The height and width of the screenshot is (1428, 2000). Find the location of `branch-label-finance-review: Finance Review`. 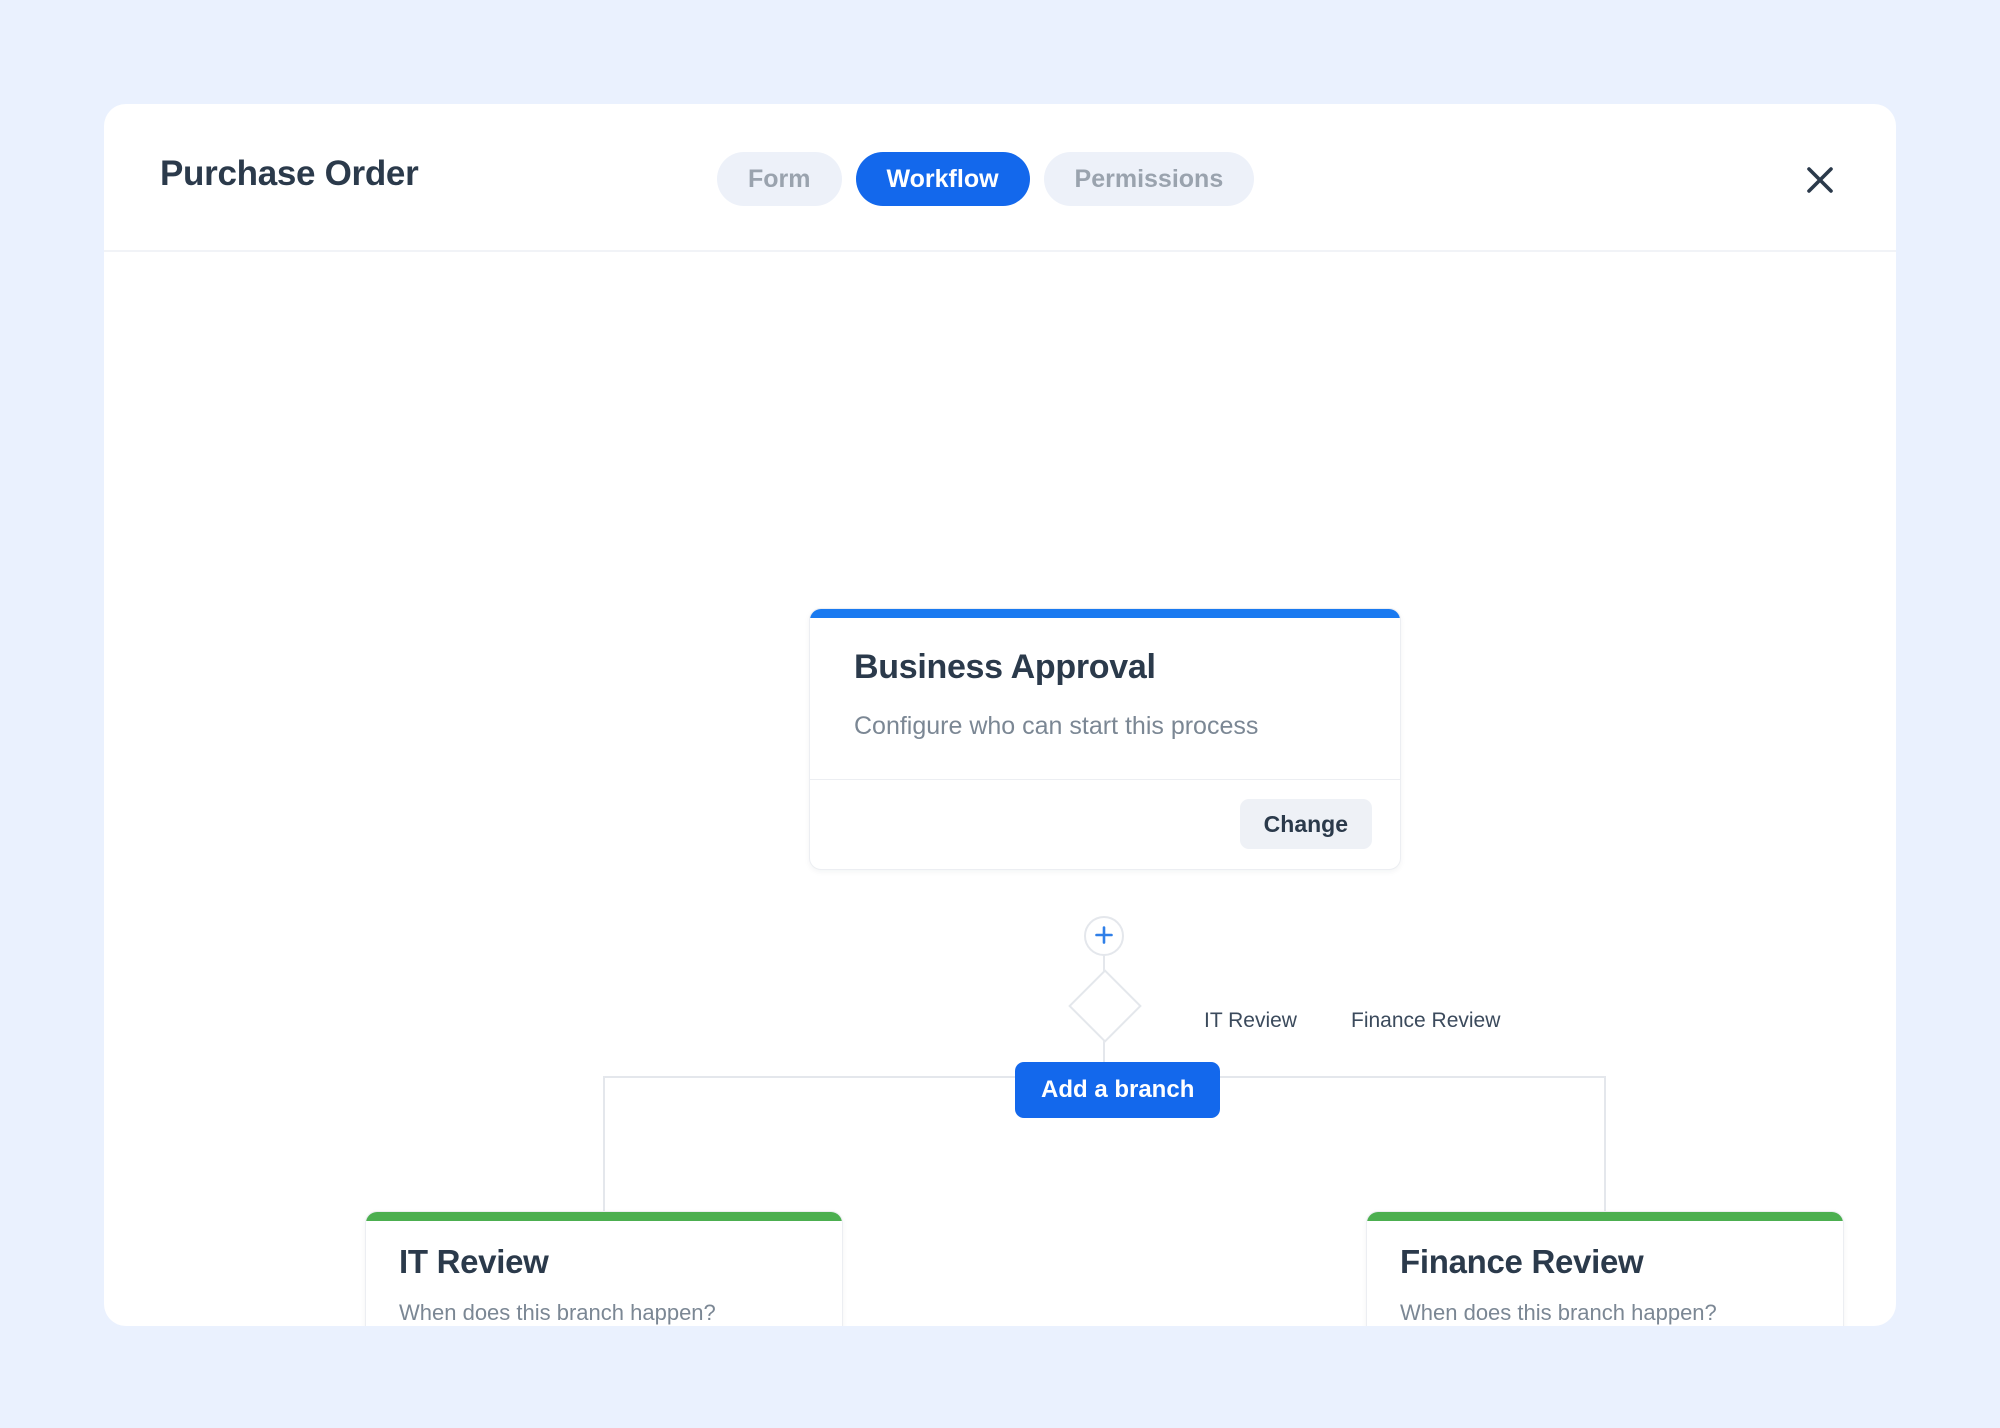

branch-label-finance-review: Finance Review is located at coordinates (1426, 1020).